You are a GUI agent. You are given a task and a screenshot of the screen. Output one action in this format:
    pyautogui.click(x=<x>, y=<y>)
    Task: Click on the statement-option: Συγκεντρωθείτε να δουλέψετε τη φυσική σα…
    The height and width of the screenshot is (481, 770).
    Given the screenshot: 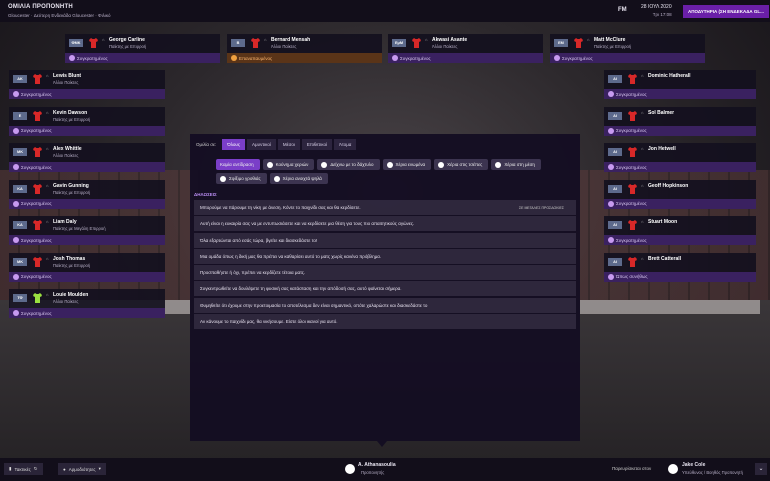 What is the action you would take?
    pyautogui.click(x=385, y=289)
    